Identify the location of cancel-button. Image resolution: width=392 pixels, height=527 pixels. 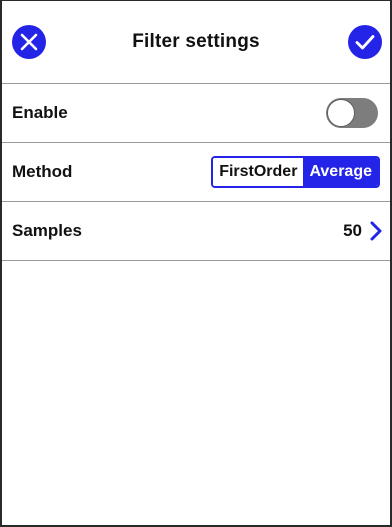
(29, 42).